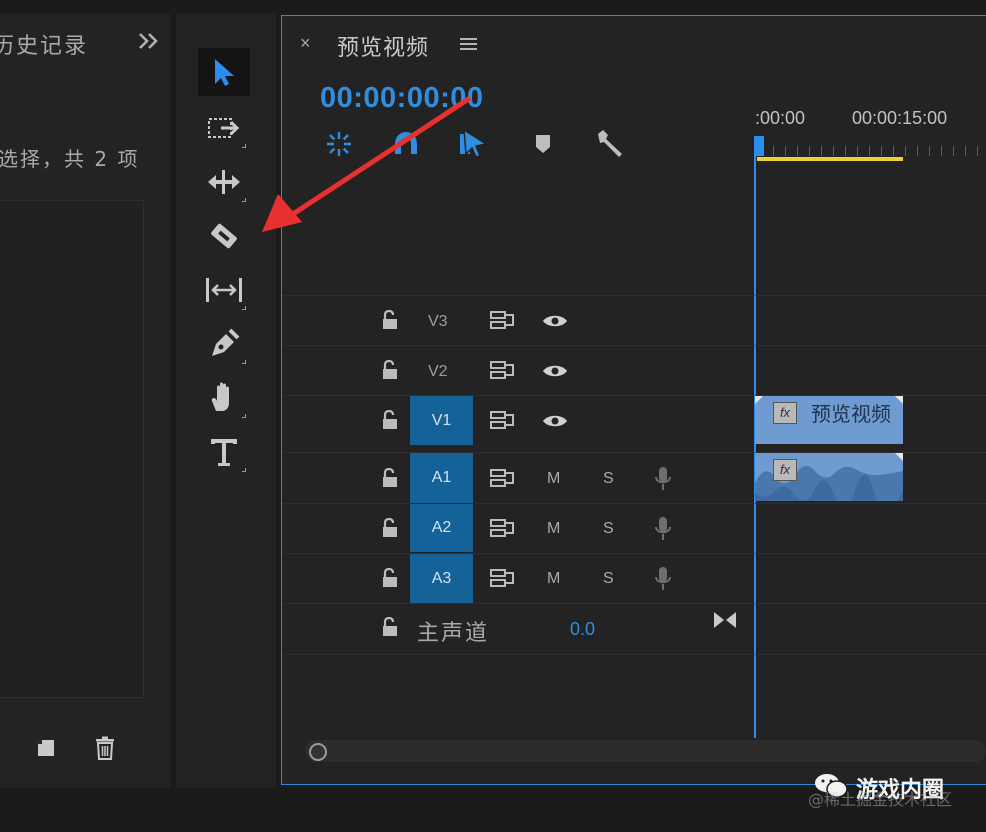  What do you see at coordinates (149, 43) in the screenshot?
I see `double-chevron-right-icon` at bounding box center [149, 43].